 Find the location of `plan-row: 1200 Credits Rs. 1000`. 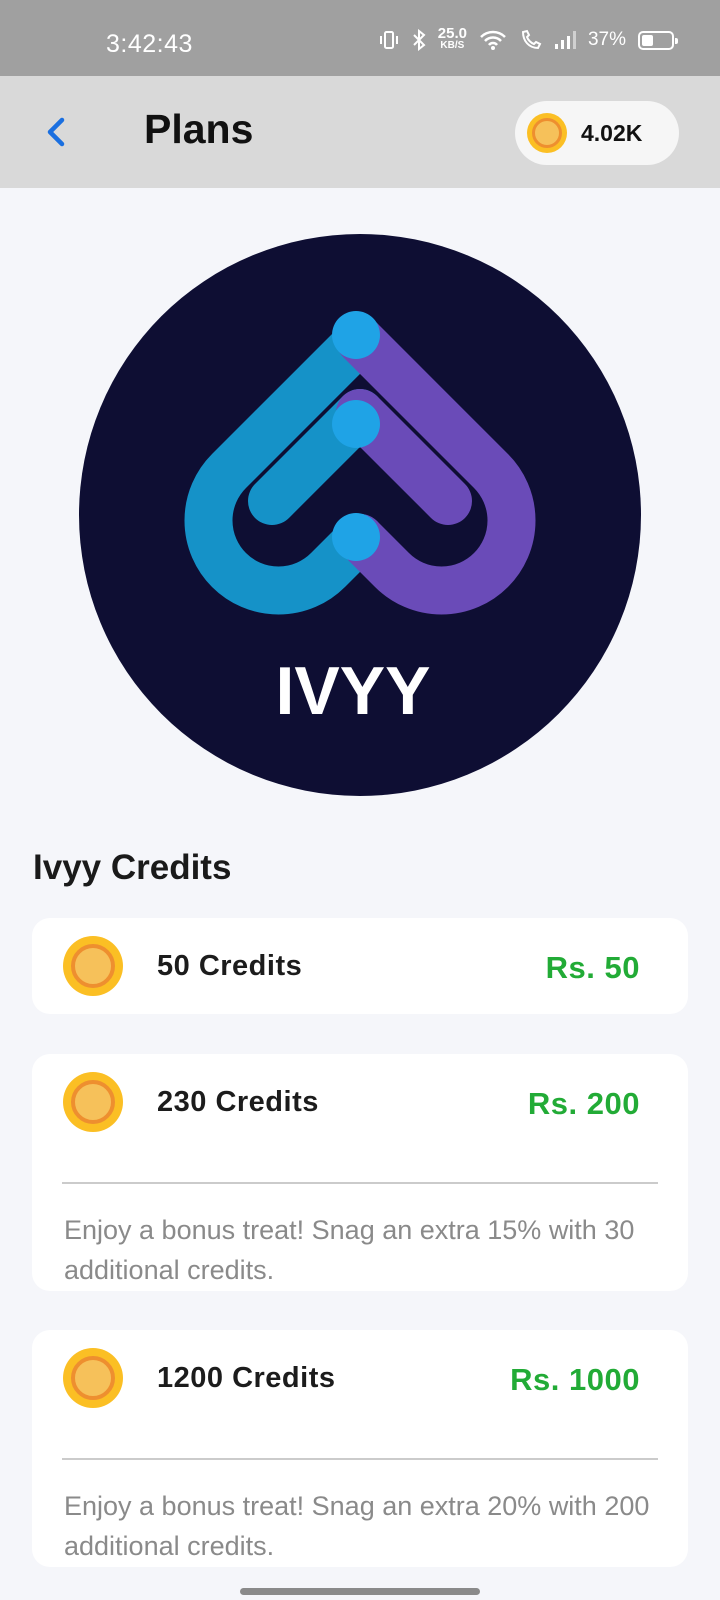

plan-row: 1200 Credits Rs. 1000 is located at coordinates (360, 1378).